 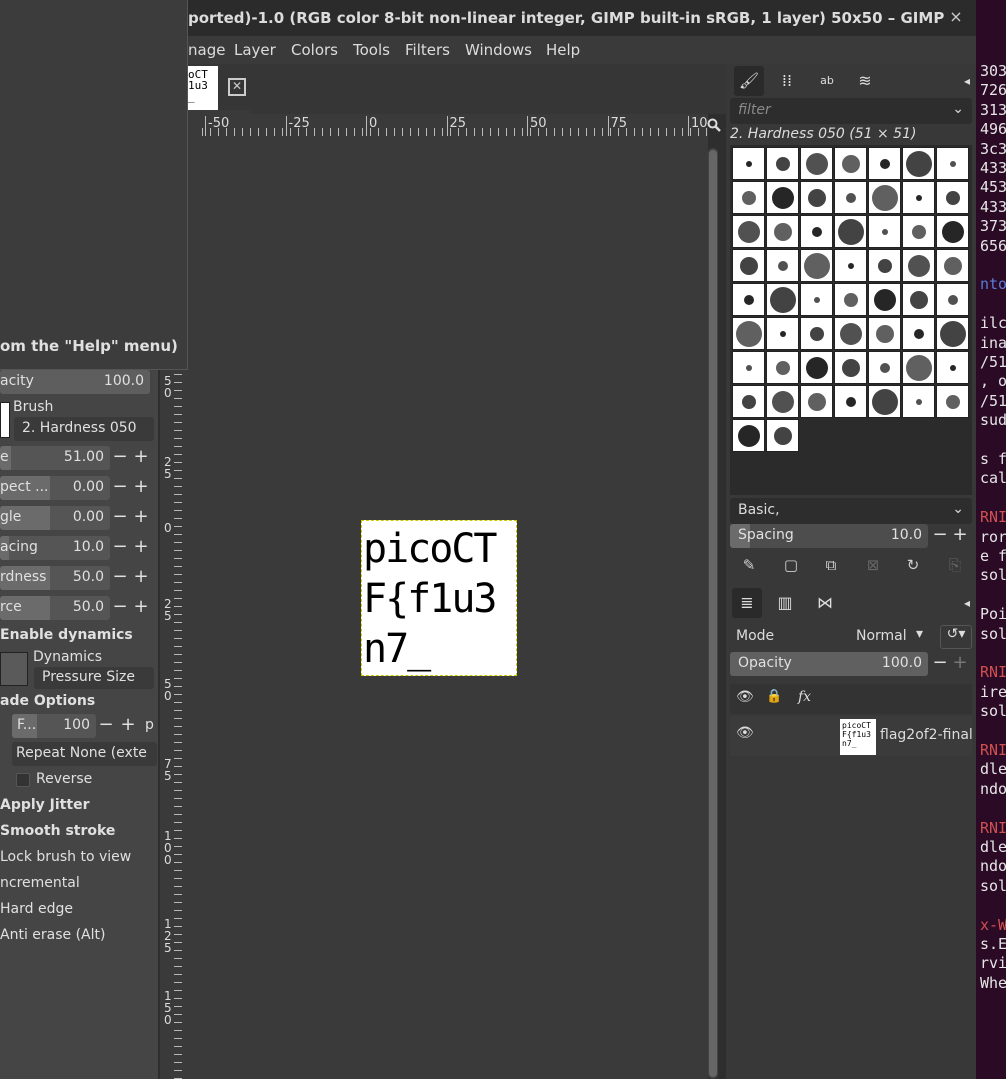 What do you see at coordinates (55, 578) in the screenshot?
I see `hardness-slider: rdness 50.0` at bounding box center [55, 578].